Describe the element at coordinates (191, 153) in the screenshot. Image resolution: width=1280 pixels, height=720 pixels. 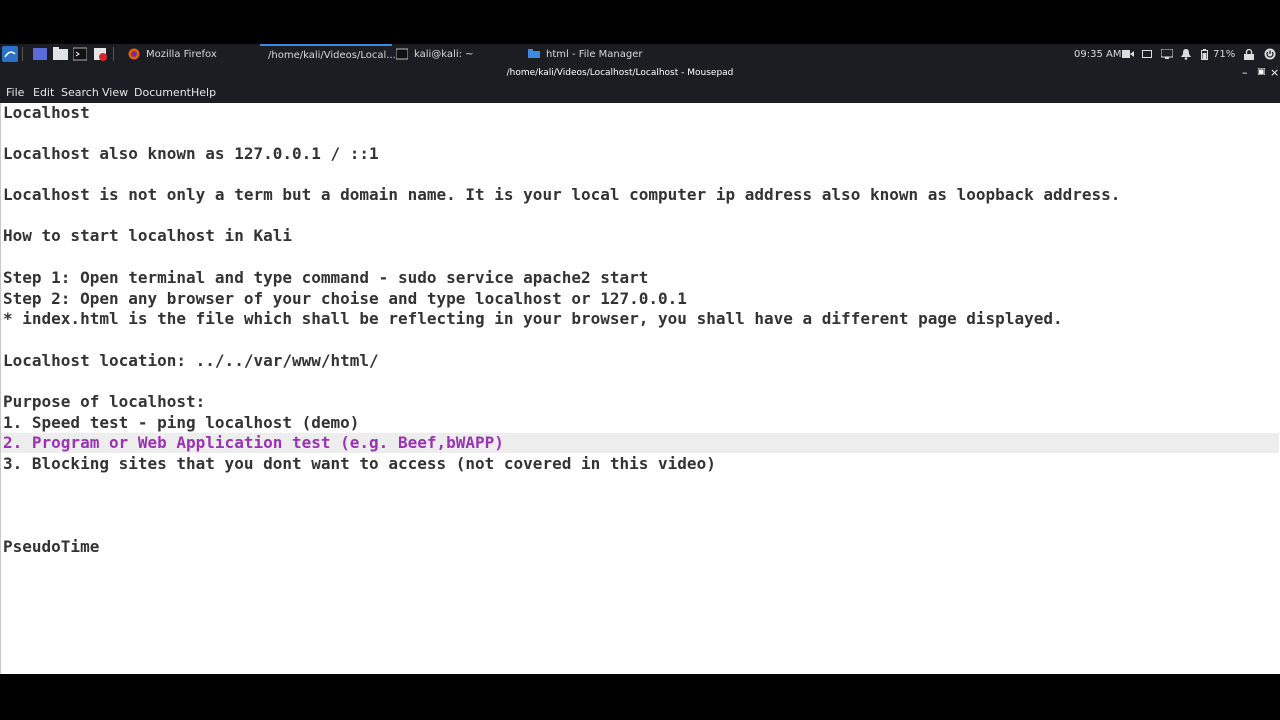
I see `editor-line: Localhost also known as 127.0.0.1 / ::1` at that location.